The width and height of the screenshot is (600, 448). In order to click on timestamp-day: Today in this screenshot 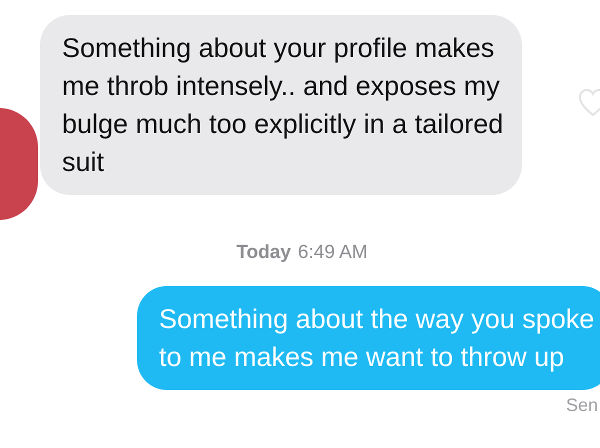, I will do `click(263, 253)`.